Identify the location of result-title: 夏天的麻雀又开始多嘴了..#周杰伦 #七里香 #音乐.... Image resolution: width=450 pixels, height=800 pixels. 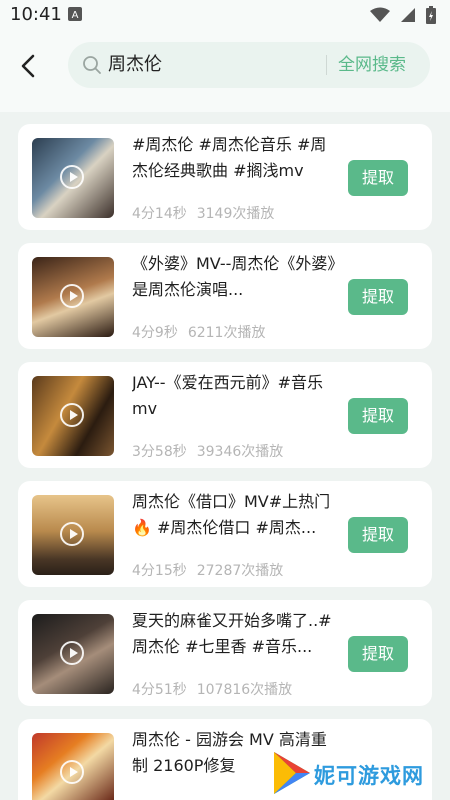
(232, 633).